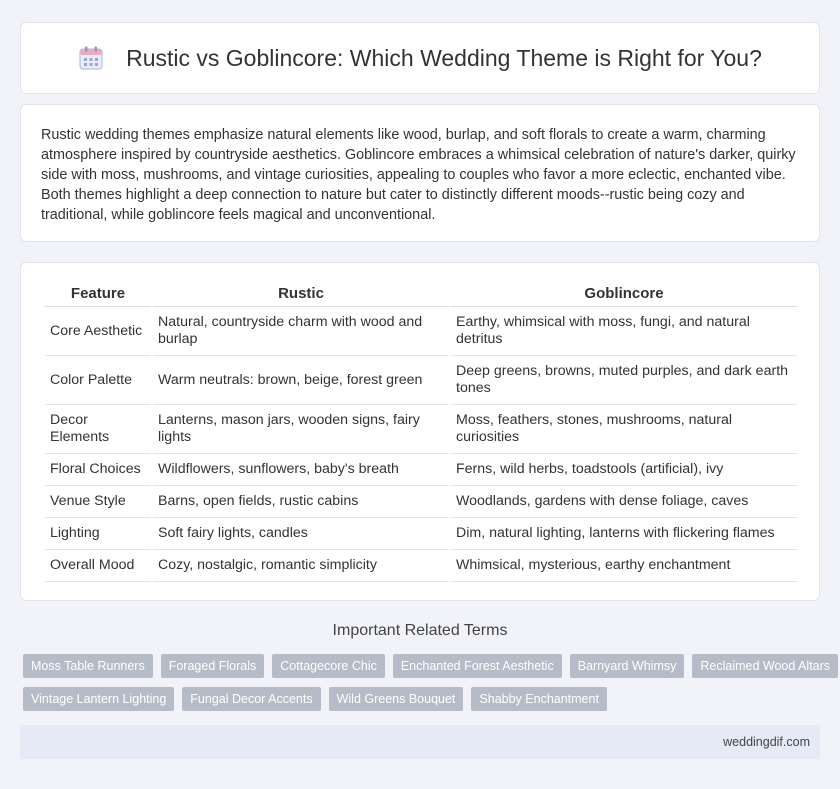 Image resolution: width=840 pixels, height=789 pixels. I want to click on tag-foraged-florals: Foraged Florals, so click(212, 666).